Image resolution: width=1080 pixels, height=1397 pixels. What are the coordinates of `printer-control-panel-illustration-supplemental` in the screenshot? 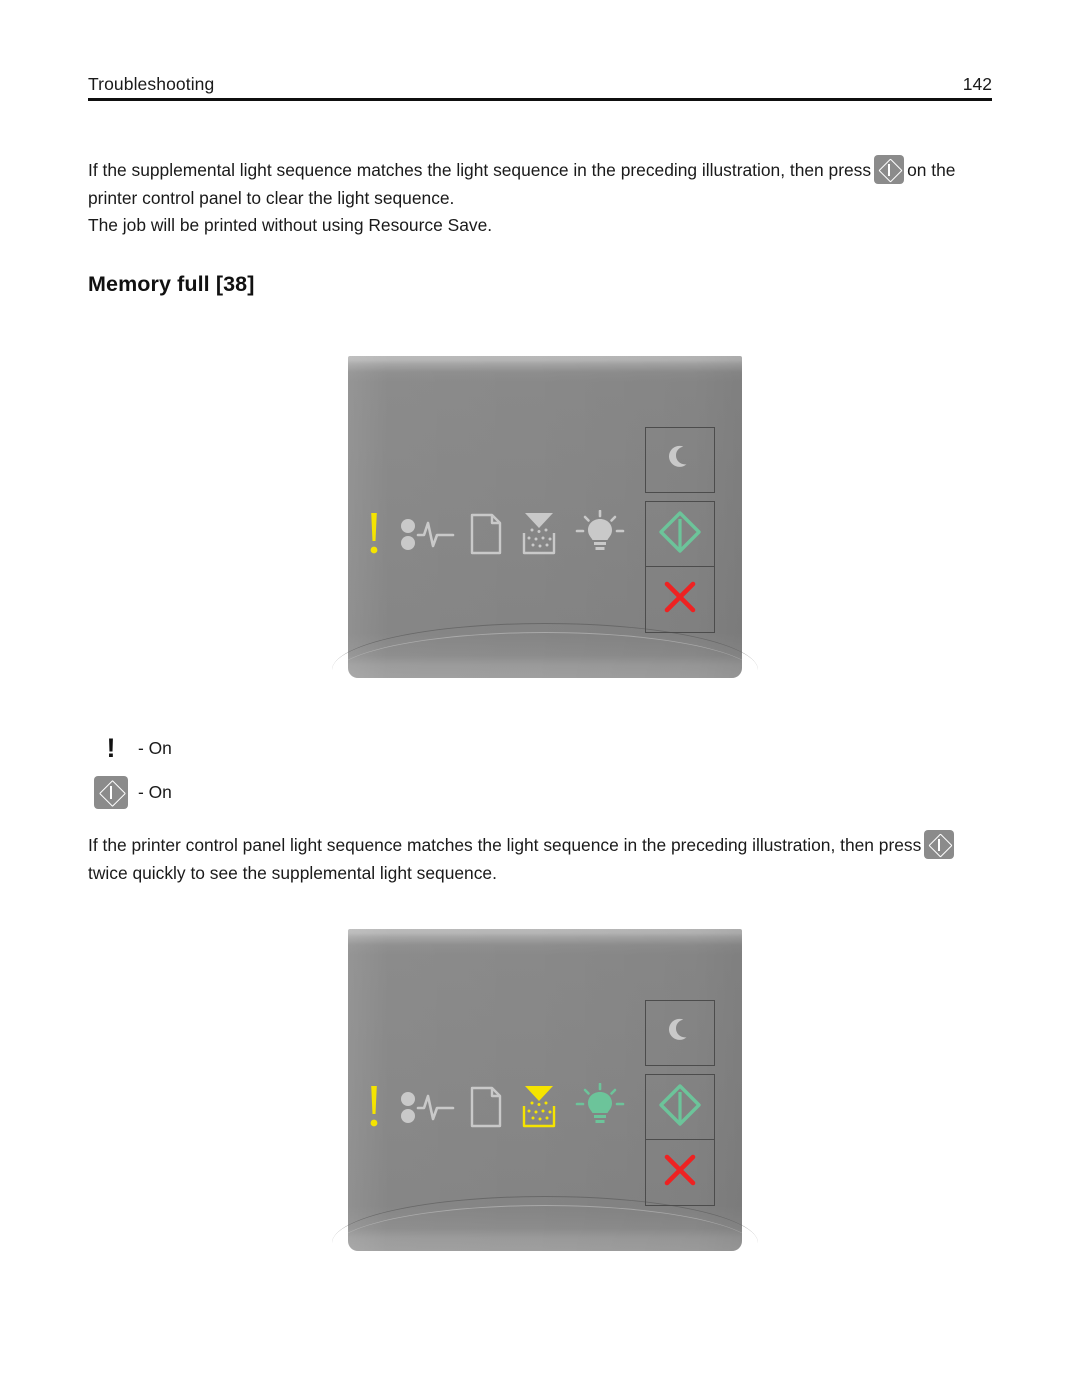 It's located at (545, 1090).